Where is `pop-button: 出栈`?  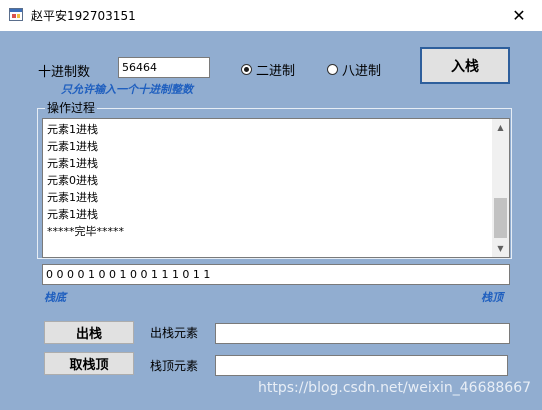
pop-button: 出栈 is located at coordinates (89, 332).